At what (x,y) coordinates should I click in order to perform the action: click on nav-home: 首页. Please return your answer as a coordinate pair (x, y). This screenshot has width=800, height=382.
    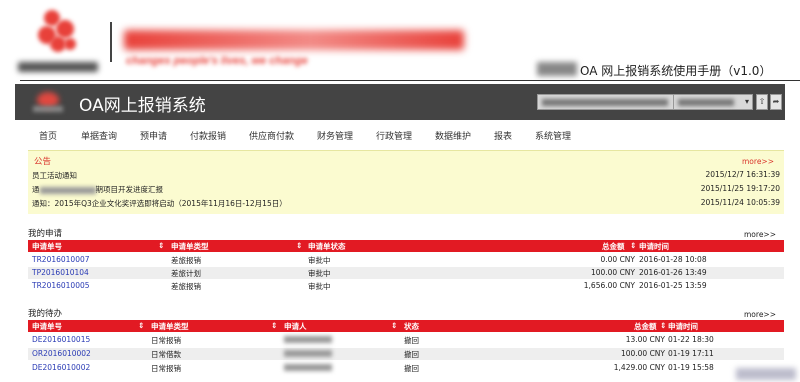
    Looking at the image, I should click on (48, 135).